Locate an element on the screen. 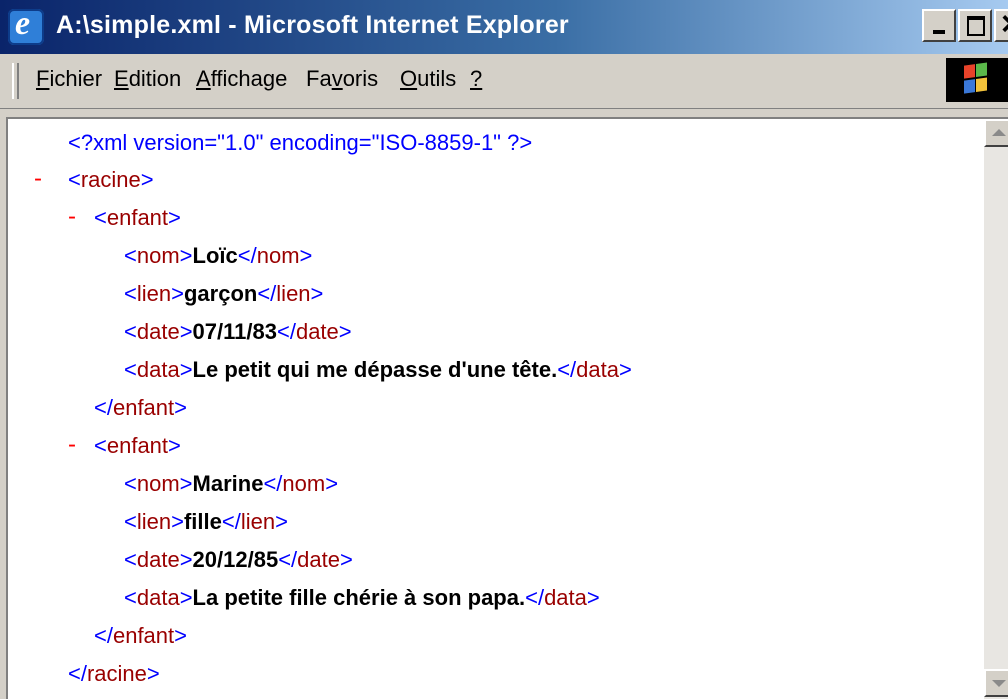  collapse-toggle-racine: - is located at coordinates (38, 179).